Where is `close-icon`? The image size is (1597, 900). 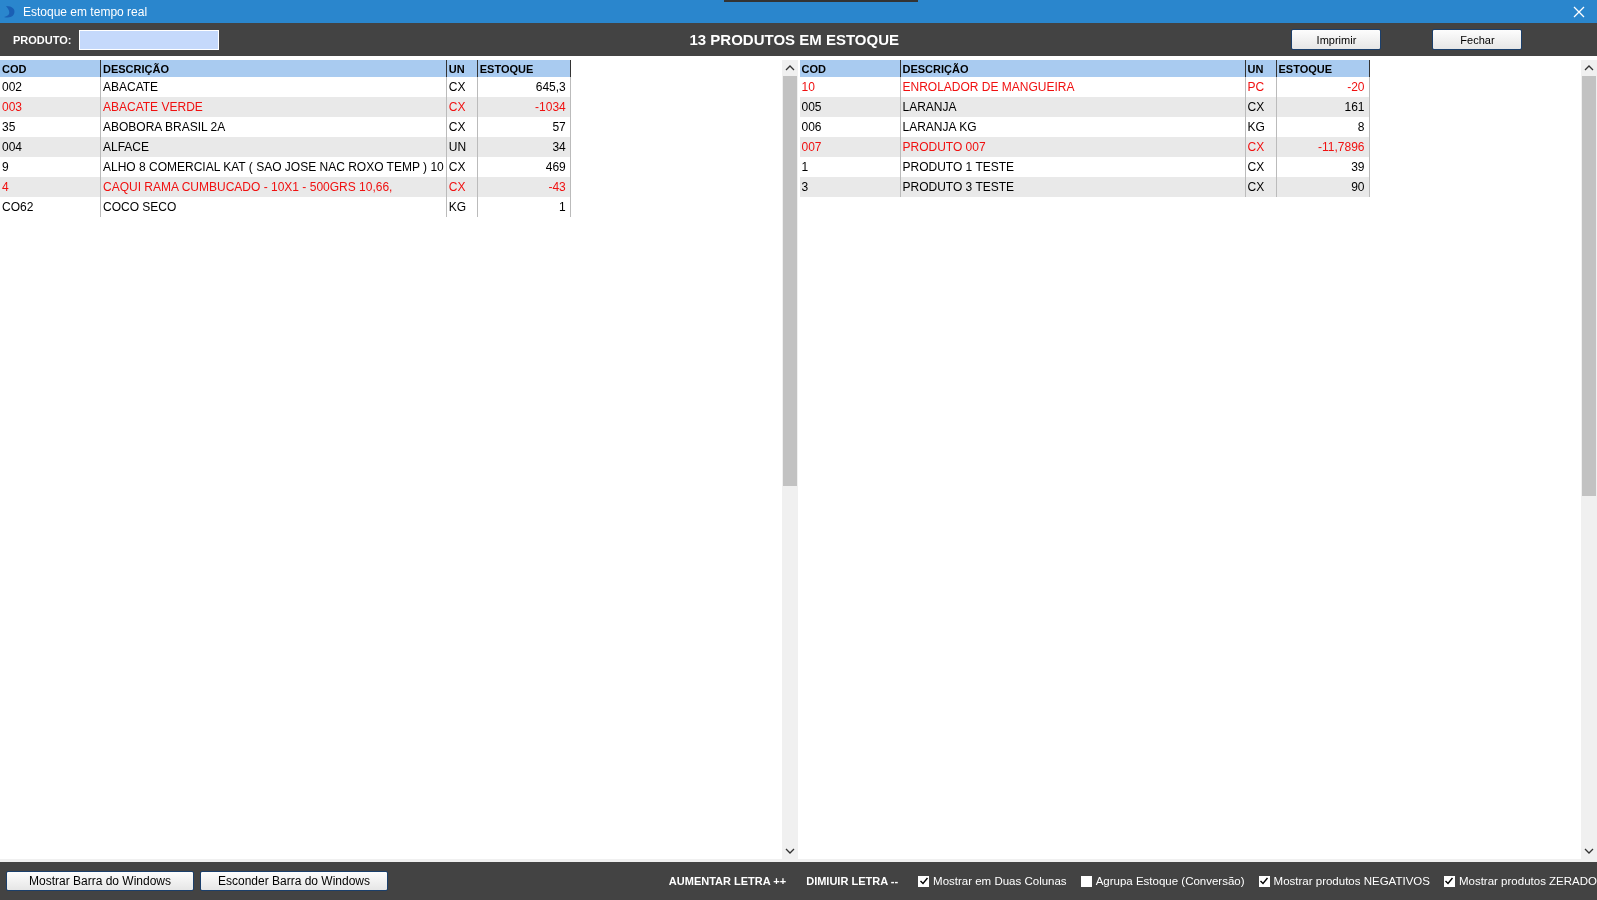
close-icon is located at coordinates (1579, 11).